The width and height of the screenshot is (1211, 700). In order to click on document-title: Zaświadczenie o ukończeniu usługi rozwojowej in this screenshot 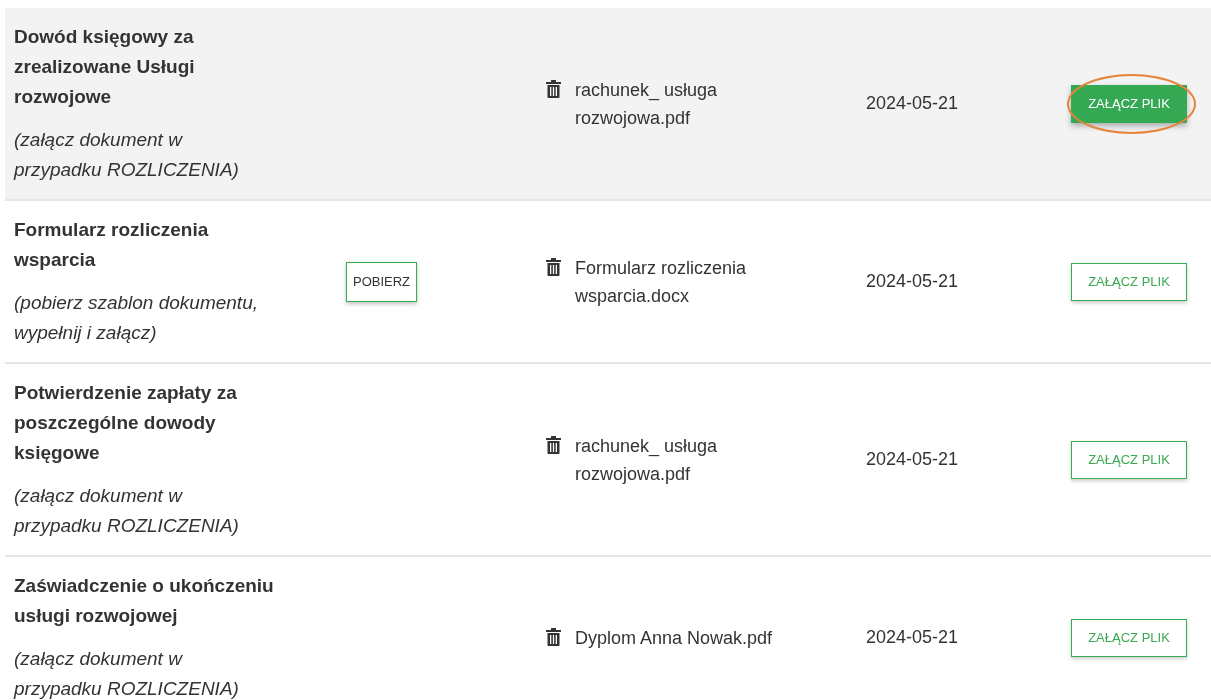, I will do `click(144, 601)`.